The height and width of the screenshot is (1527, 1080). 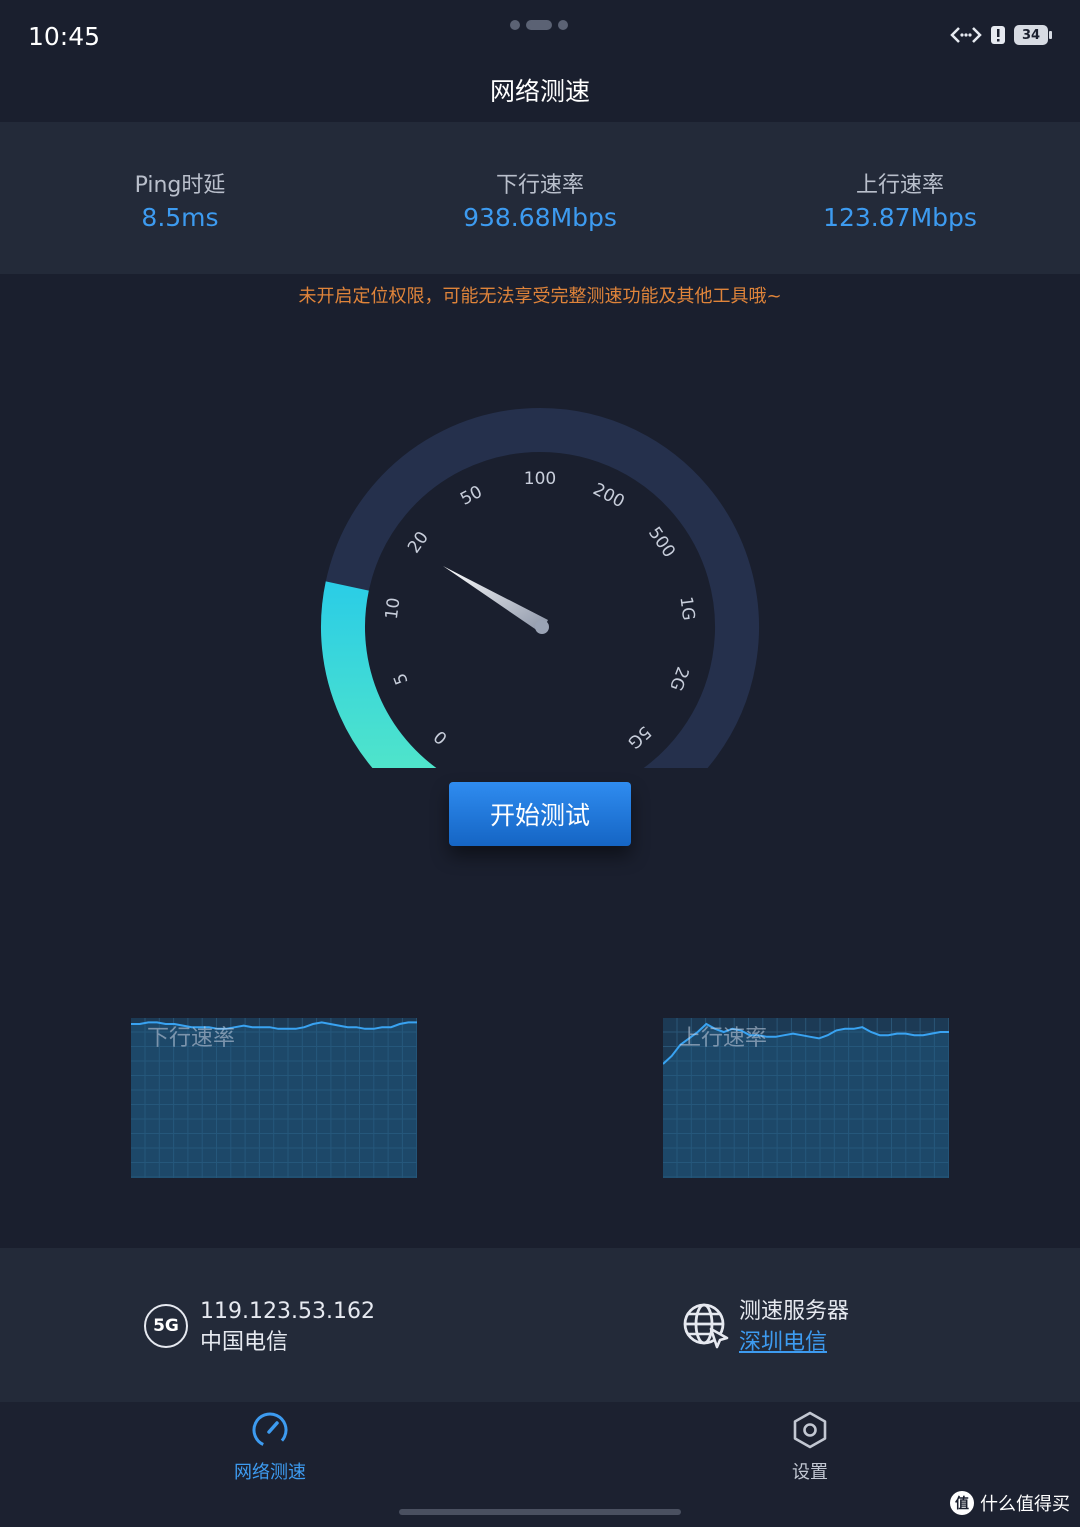 I want to click on watermark-text: 什么值得买, so click(x=1025, y=1504).